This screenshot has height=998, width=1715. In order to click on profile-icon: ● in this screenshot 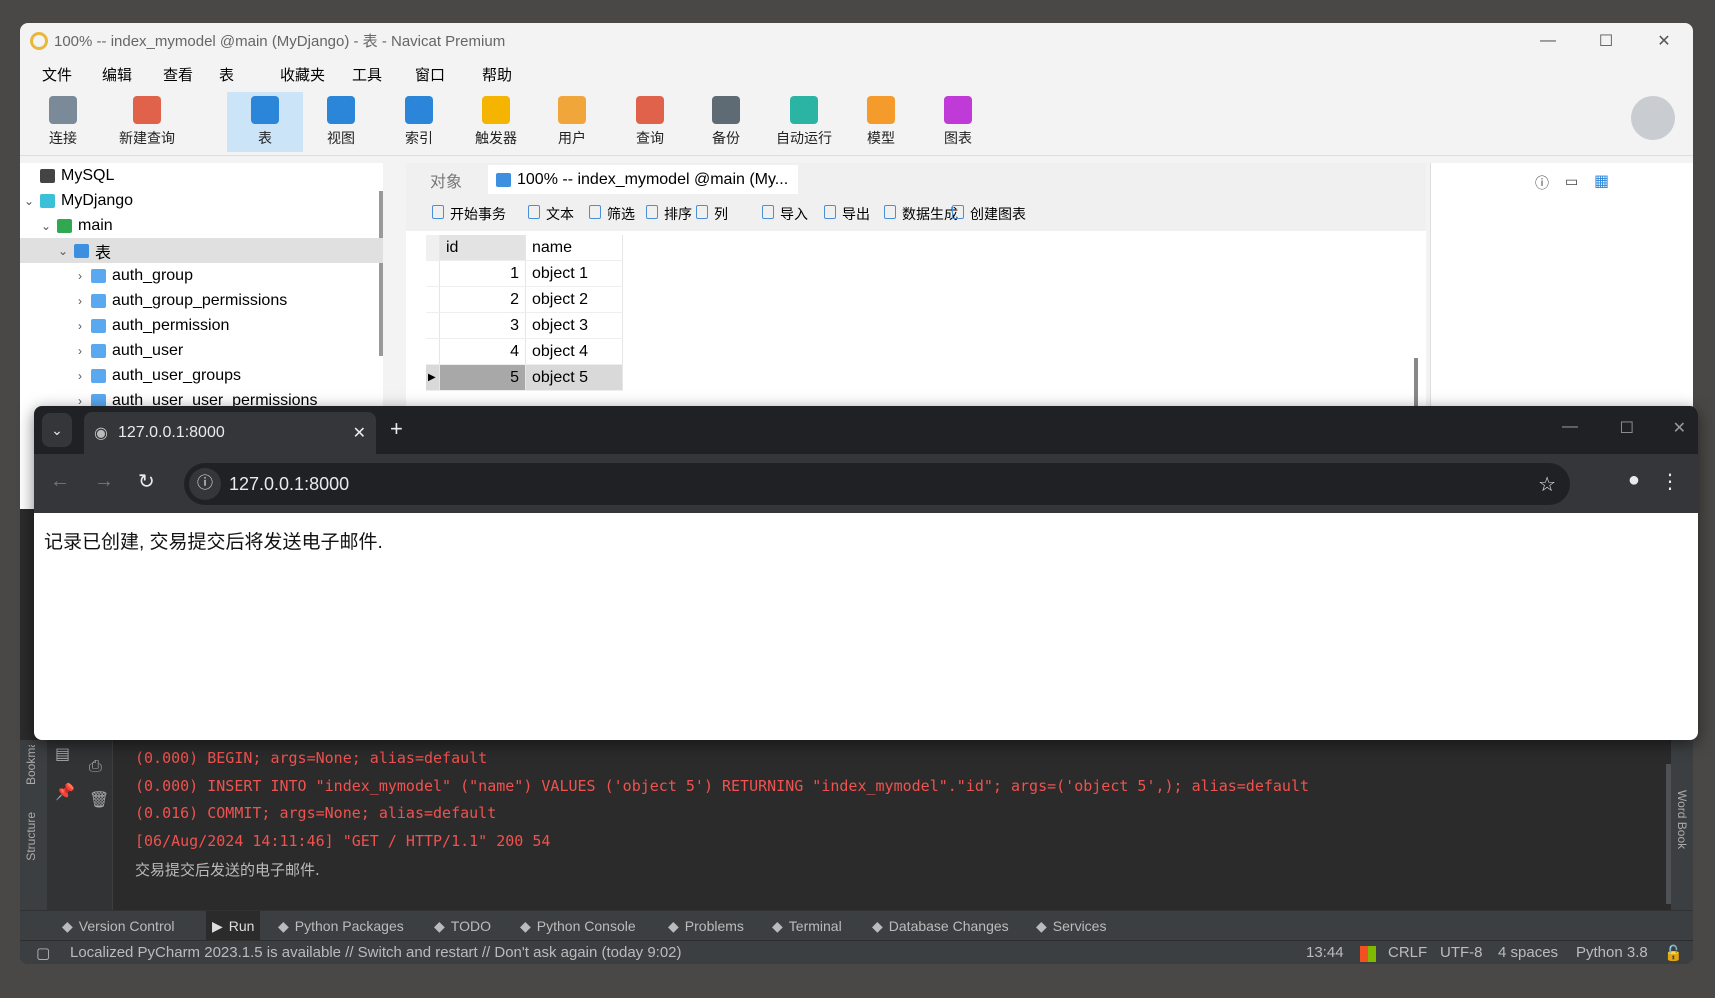, I will do `click(1634, 480)`.